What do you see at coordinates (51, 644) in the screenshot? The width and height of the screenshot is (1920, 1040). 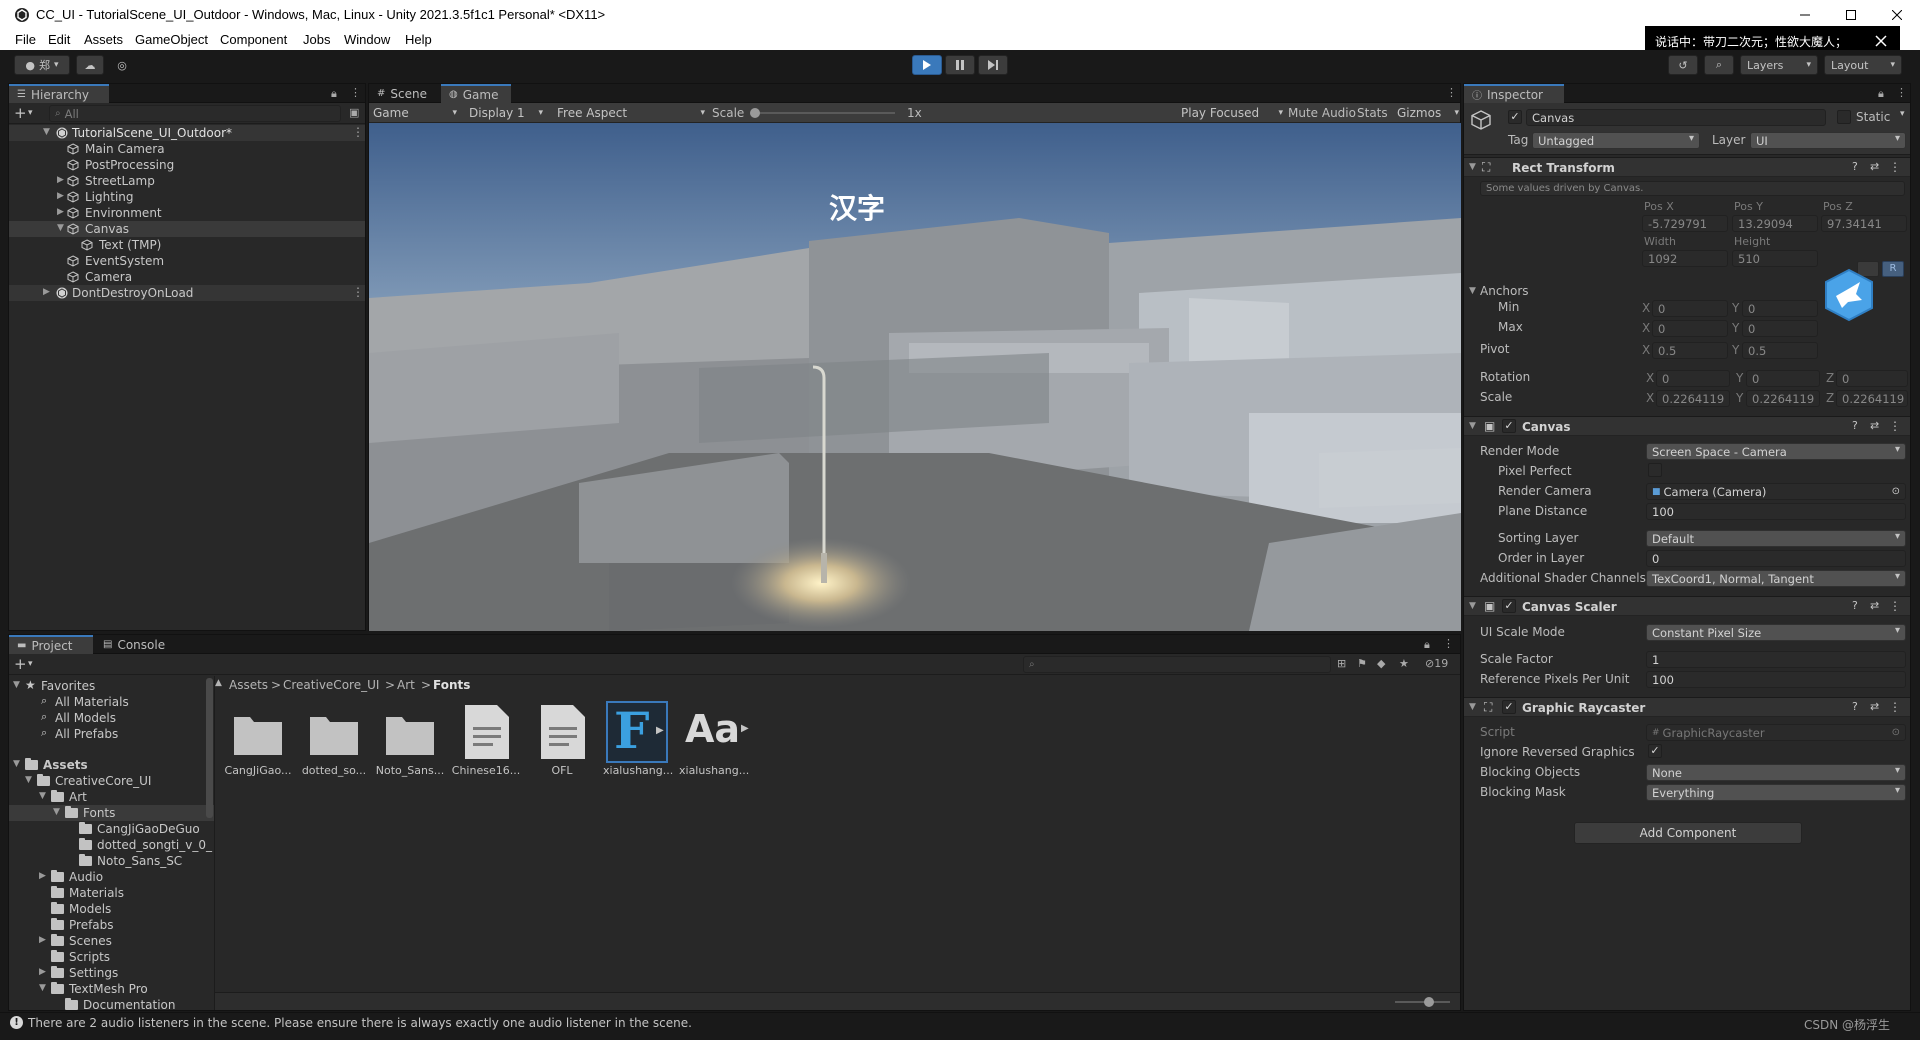 I see `tab-project: ▬ Project` at bounding box center [51, 644].